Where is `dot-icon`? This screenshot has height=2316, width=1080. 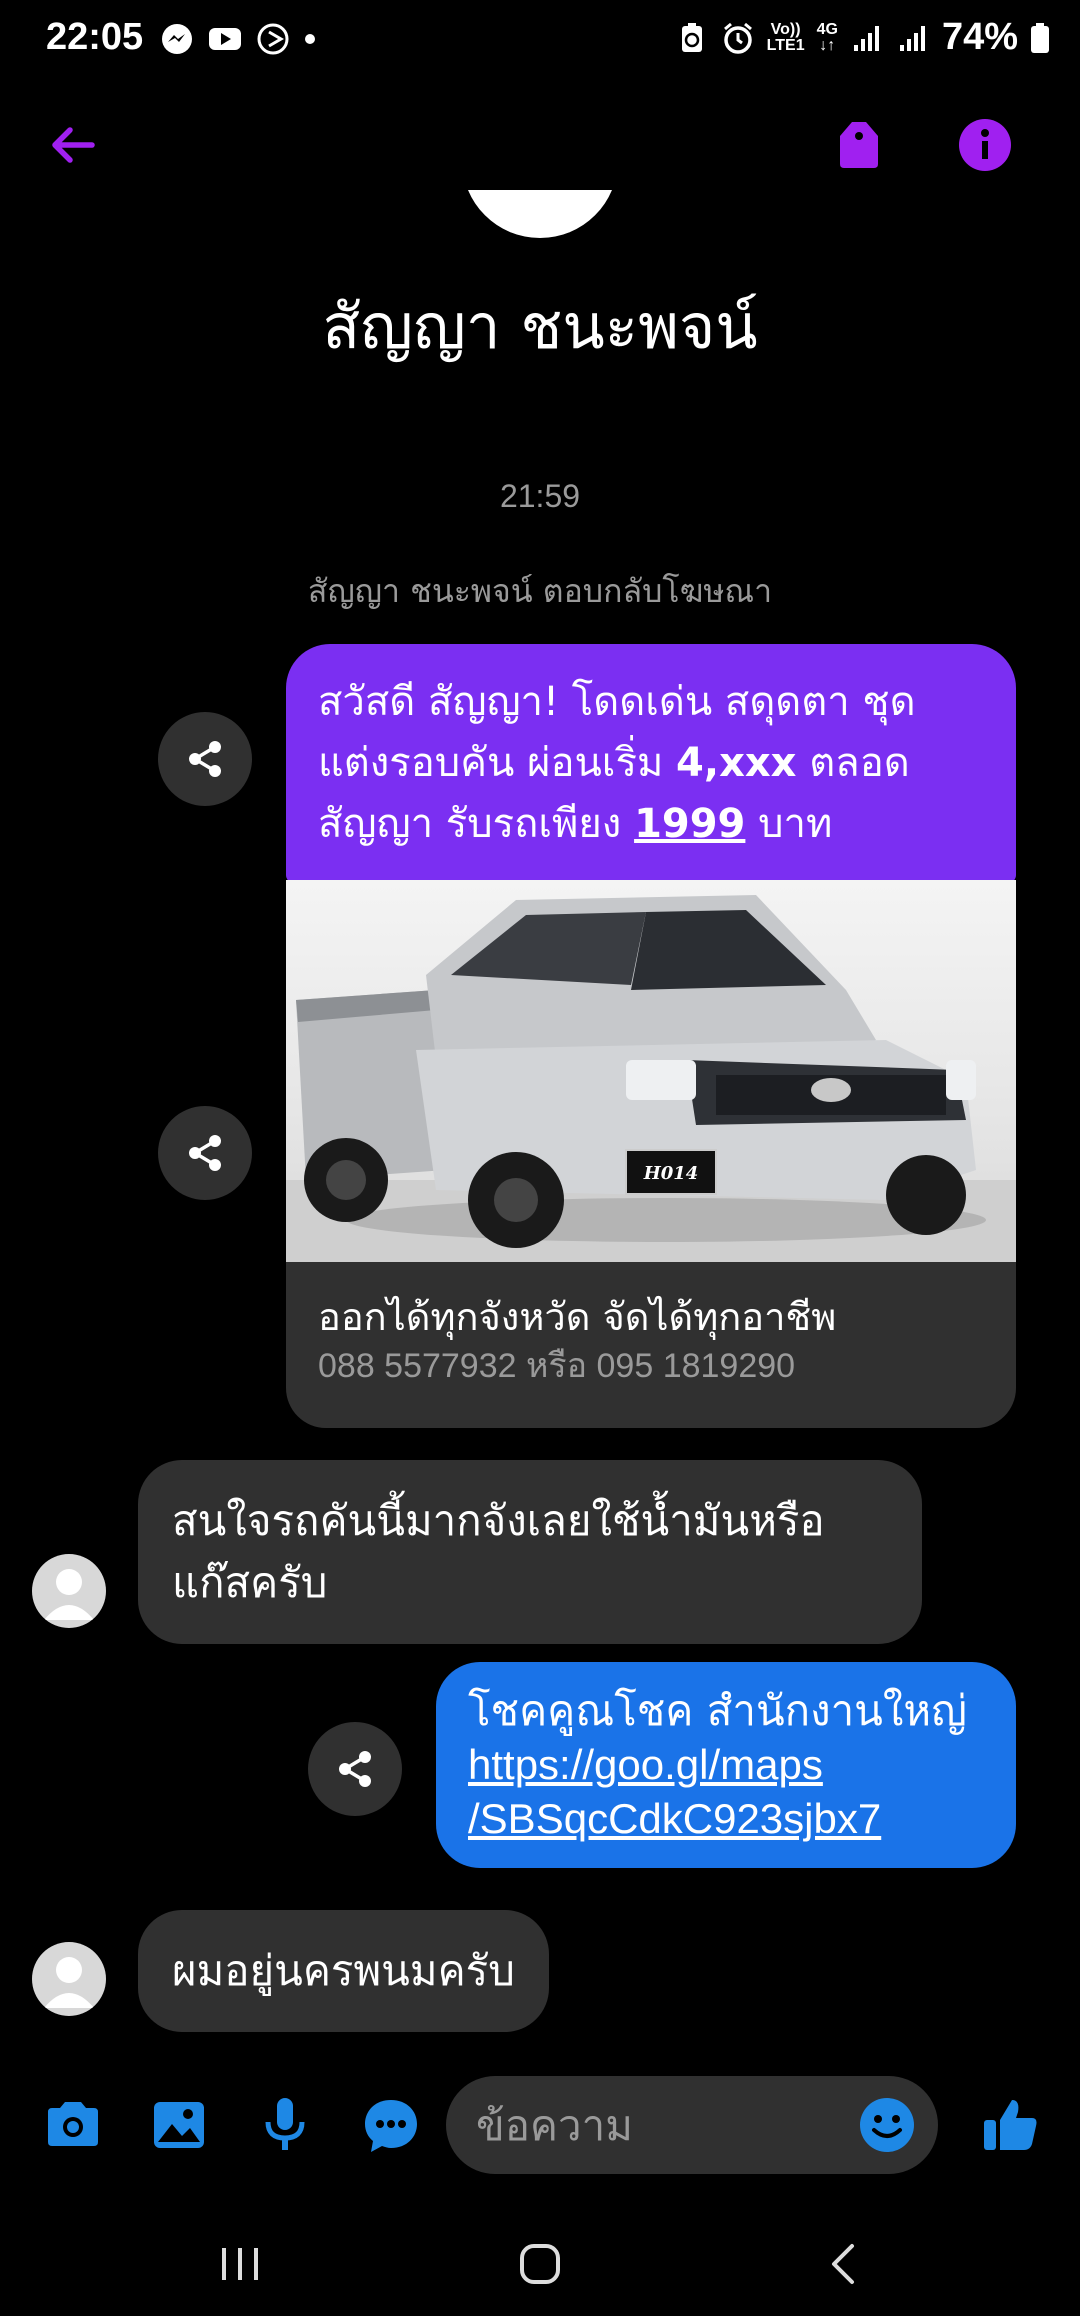 dot-icon is located at coordinates (310, 39).